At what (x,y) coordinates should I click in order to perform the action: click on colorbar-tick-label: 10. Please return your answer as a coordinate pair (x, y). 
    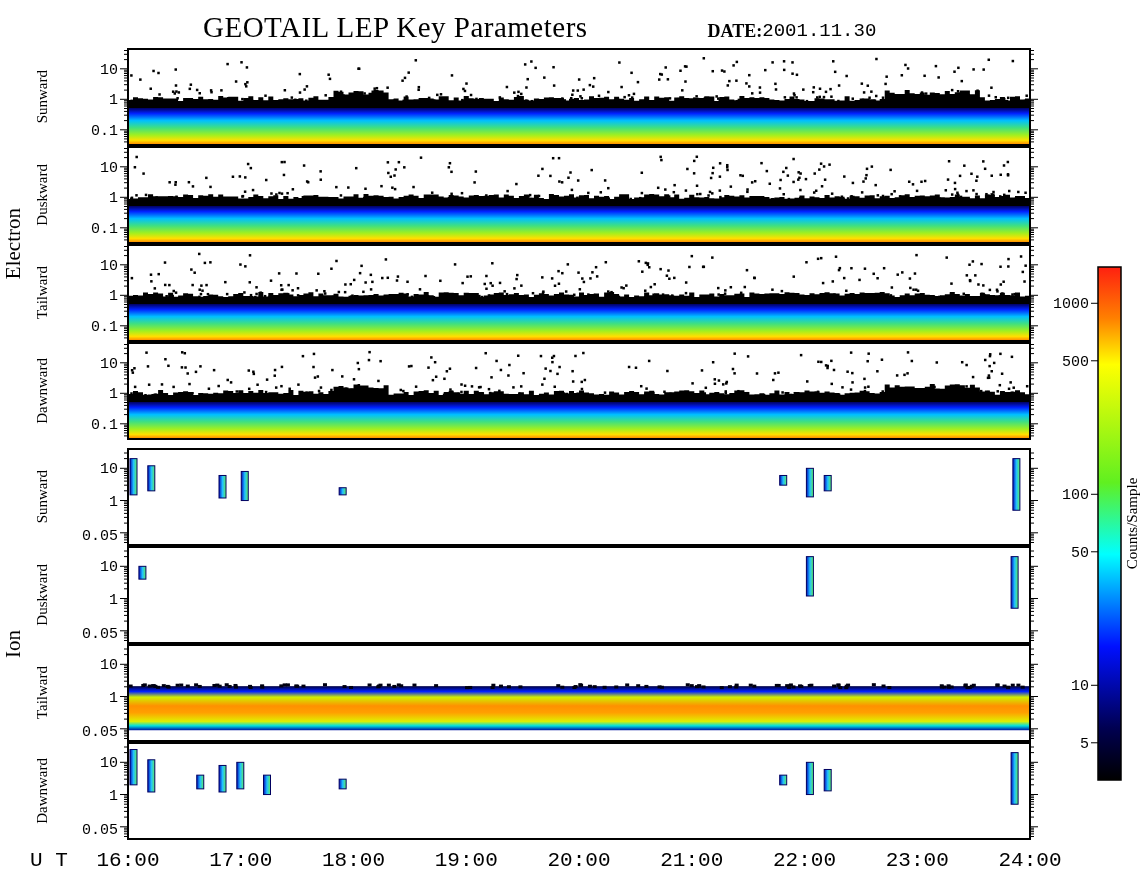
    Looking at the image, I should click on (1080, 687).